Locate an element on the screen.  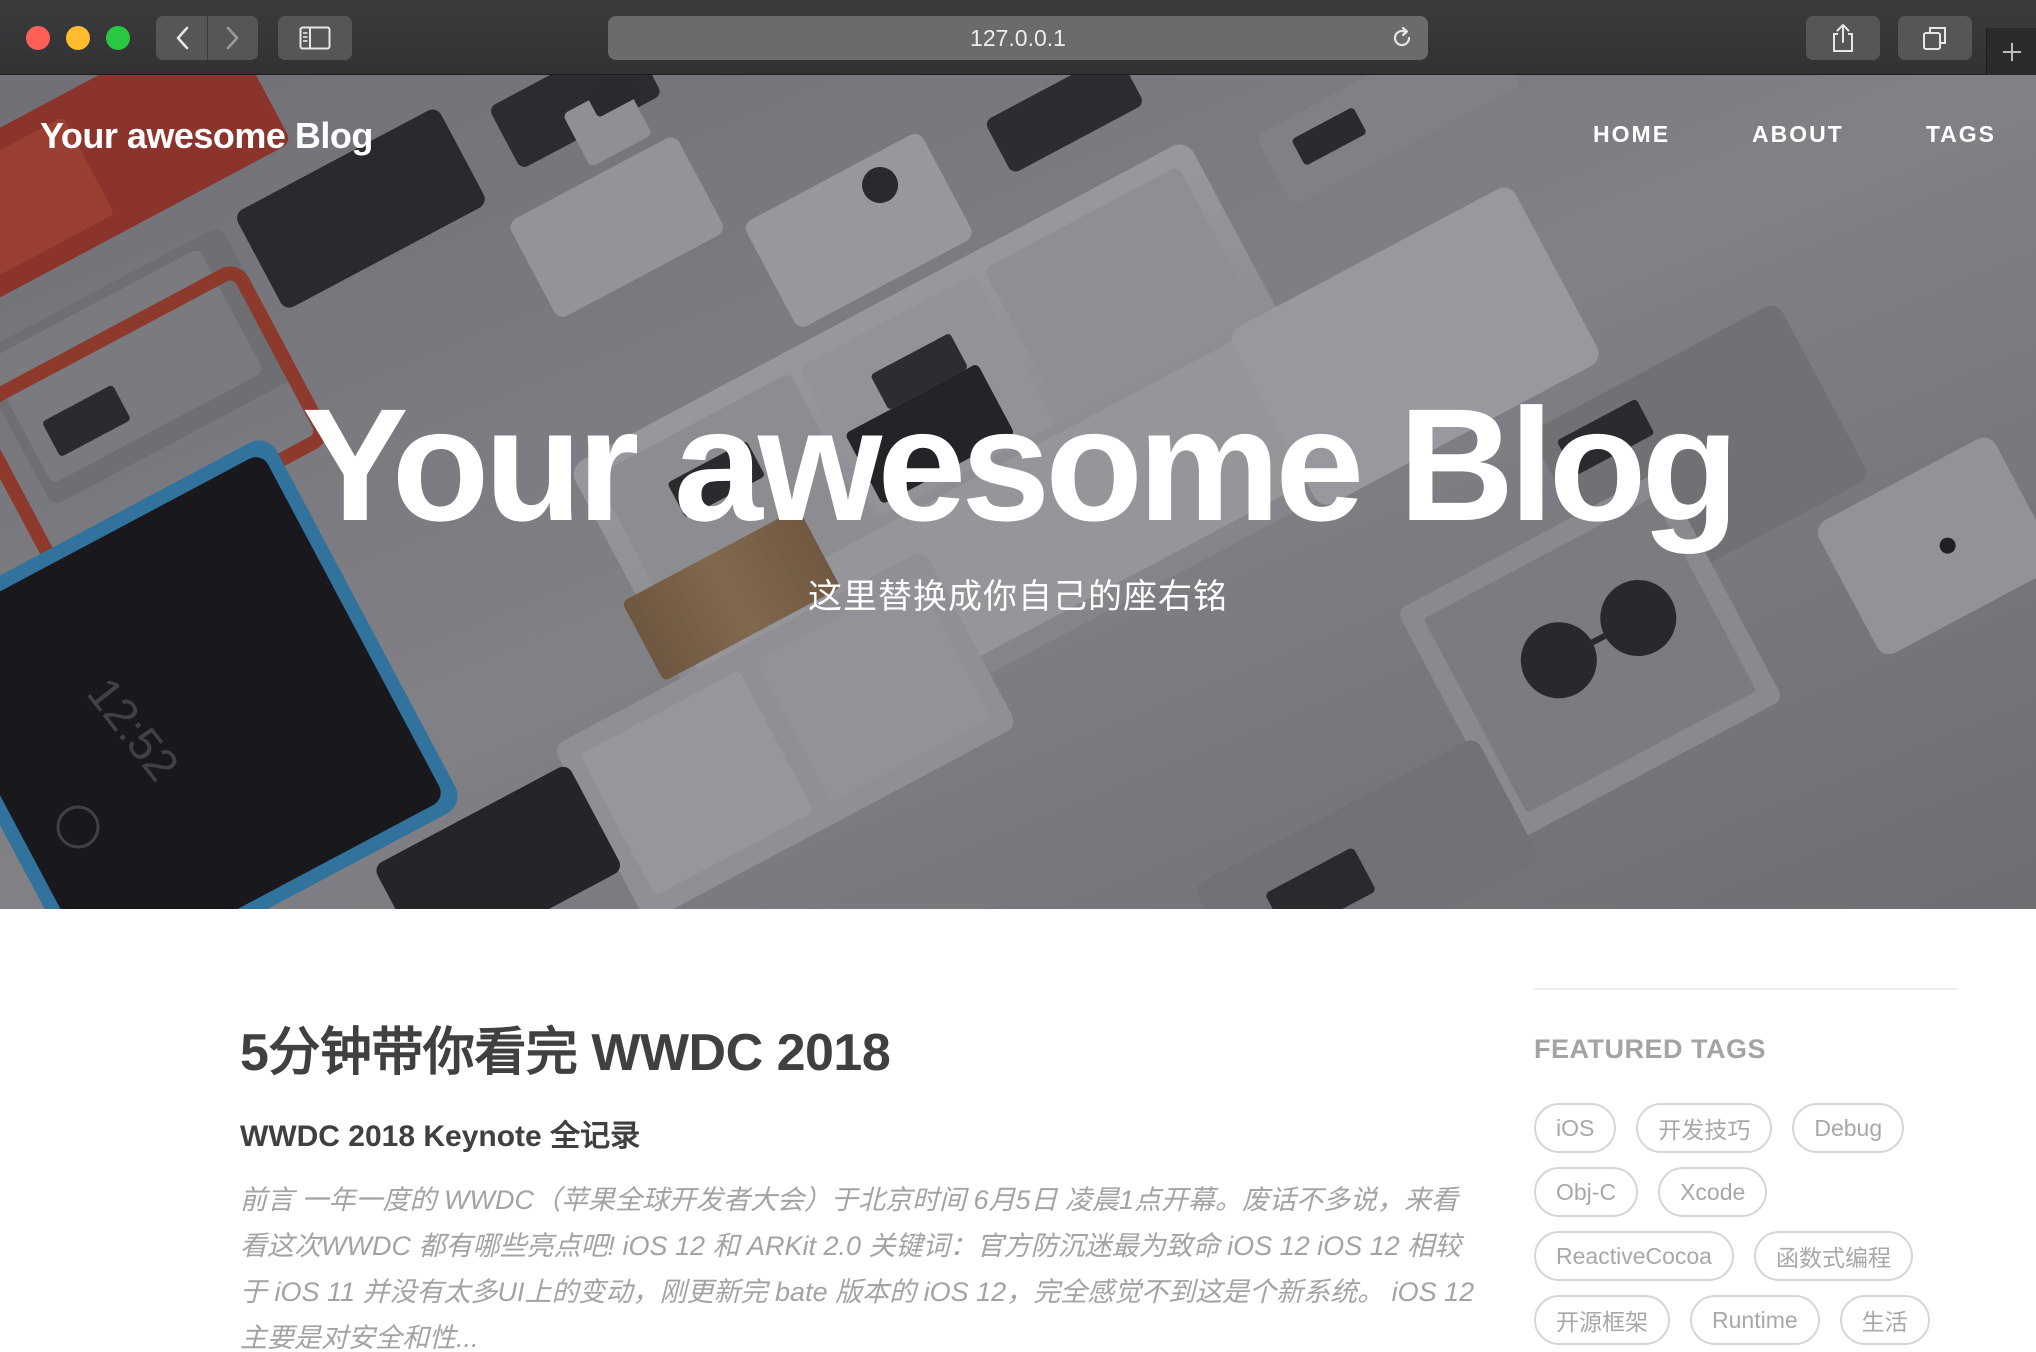
plus-icon is located at coordinates (2011, 51).